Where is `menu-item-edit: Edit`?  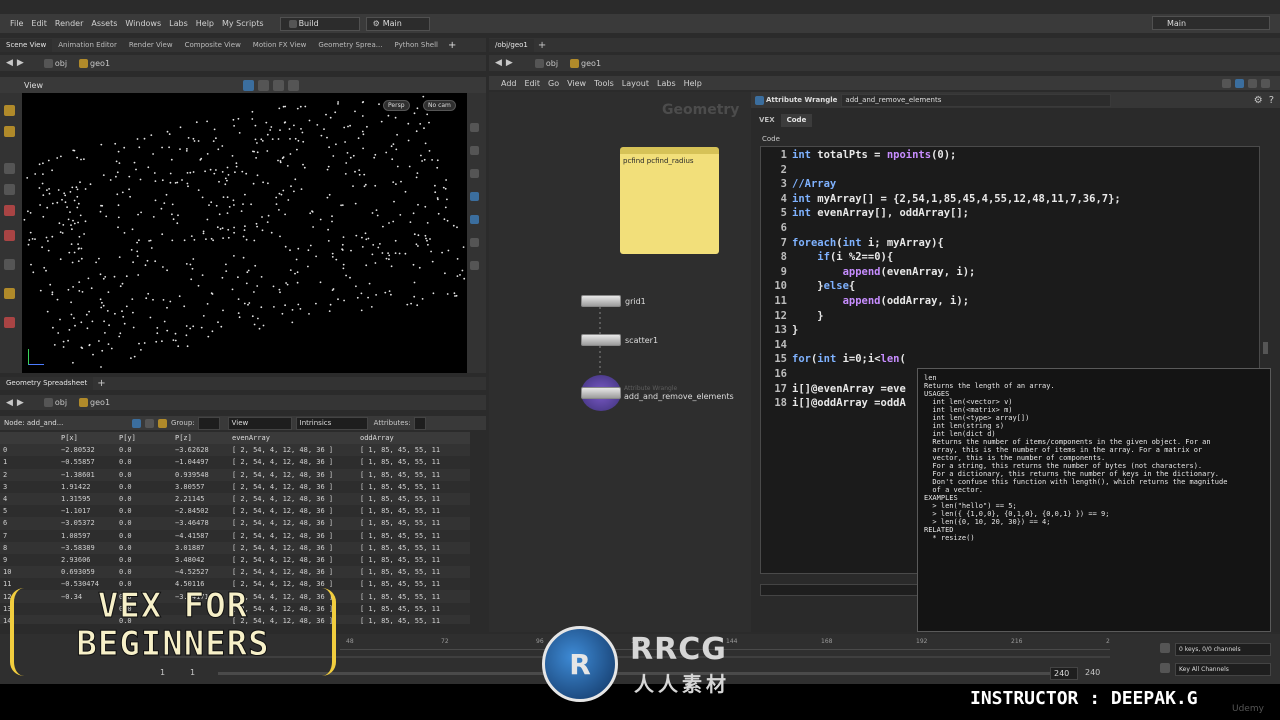 menu-item-edit: Edit is located at coordinates (39, 23).